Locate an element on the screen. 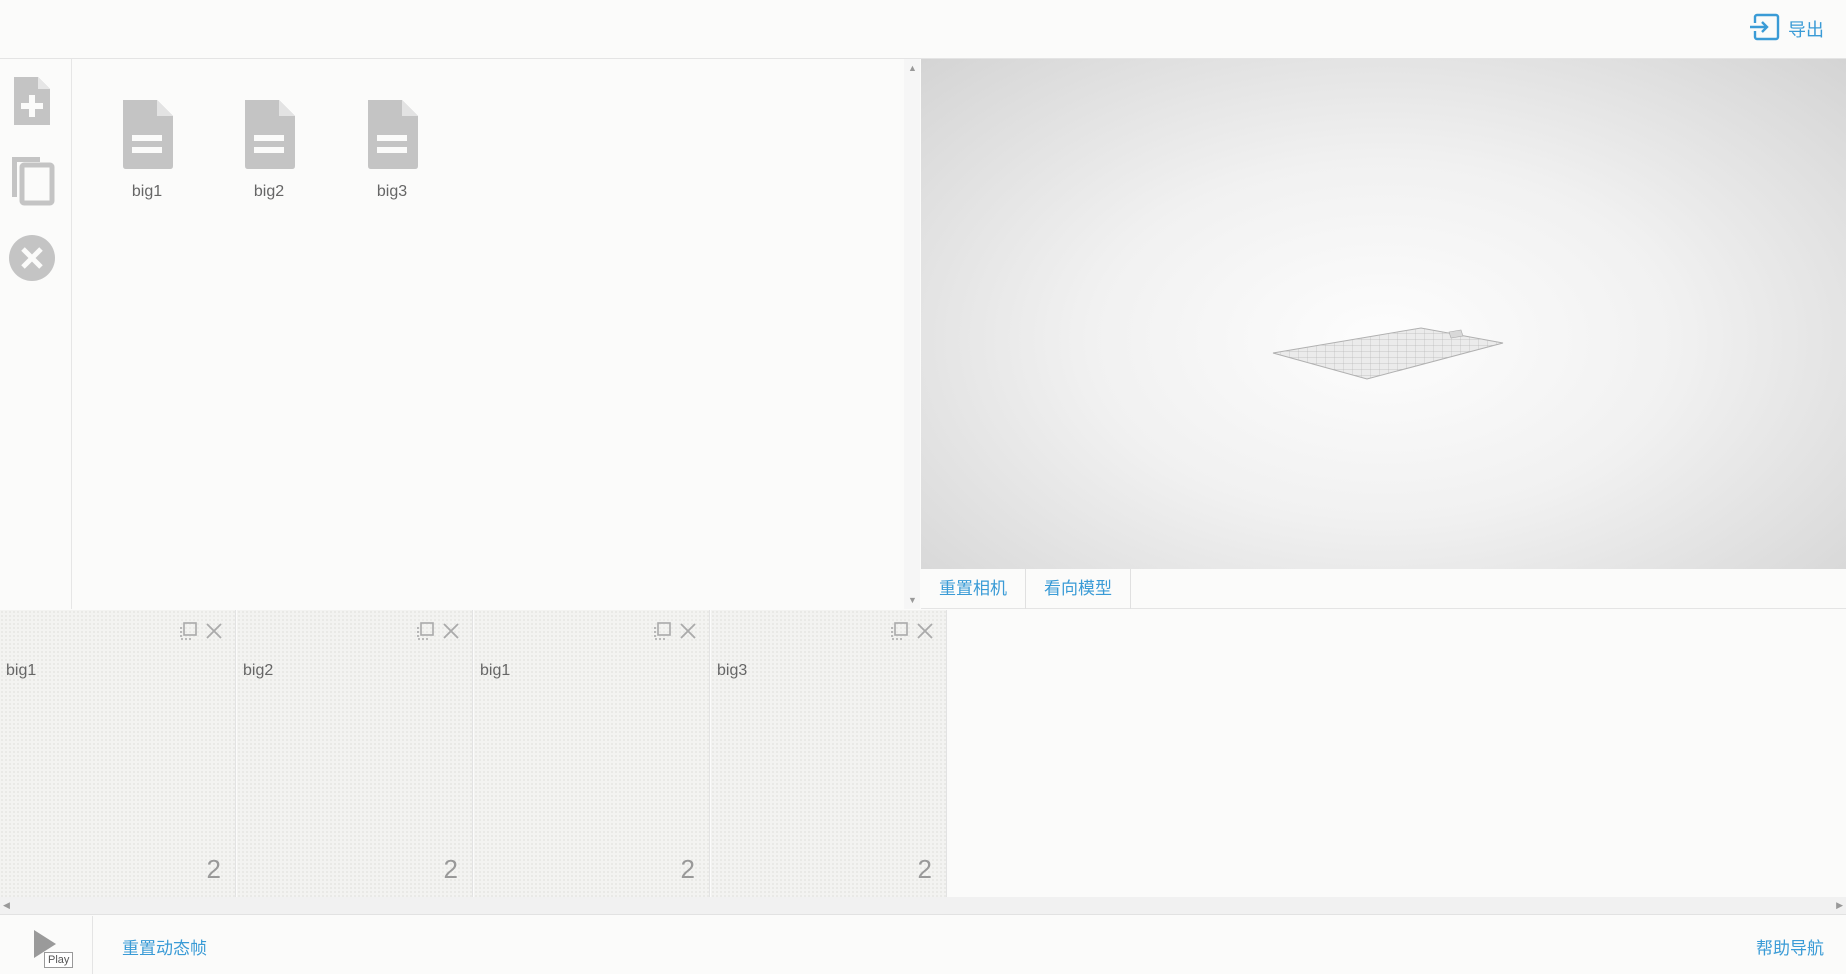 This screenshot has width=1846, height=974. top-bar: 导出 is located at coordinates (923, 29).